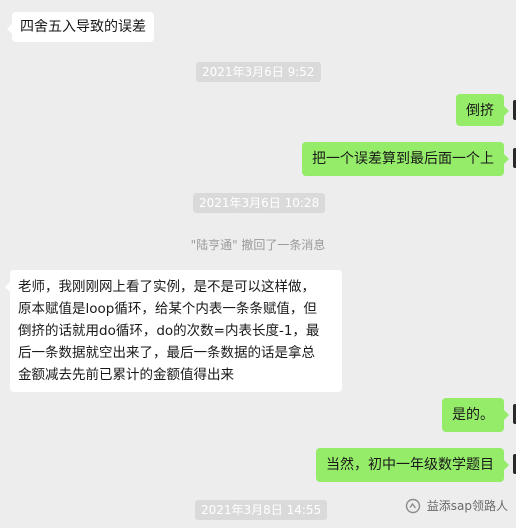 This screenshot has width=516, height=528. Describe the element at coordinates (467, 506) in the screenshot. I see `watermark-text: 益添sap领路人` at that location.